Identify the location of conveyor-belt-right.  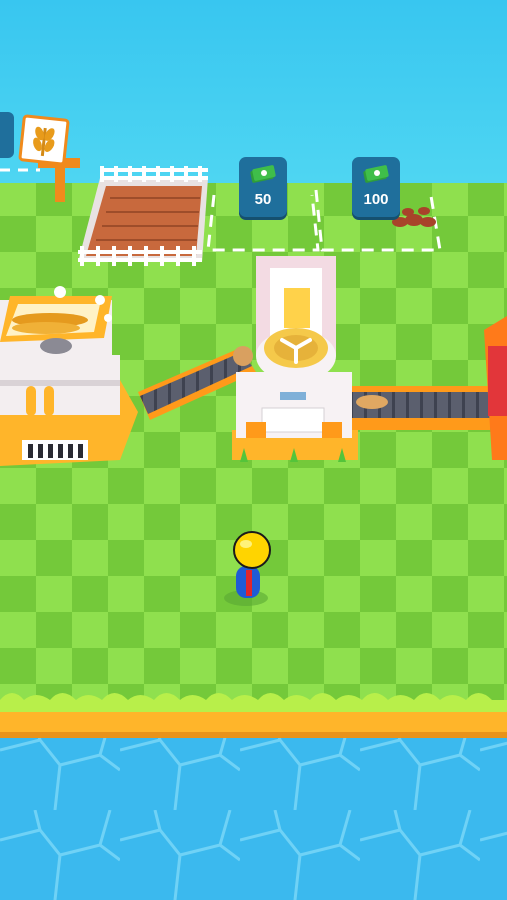
(421, 408).